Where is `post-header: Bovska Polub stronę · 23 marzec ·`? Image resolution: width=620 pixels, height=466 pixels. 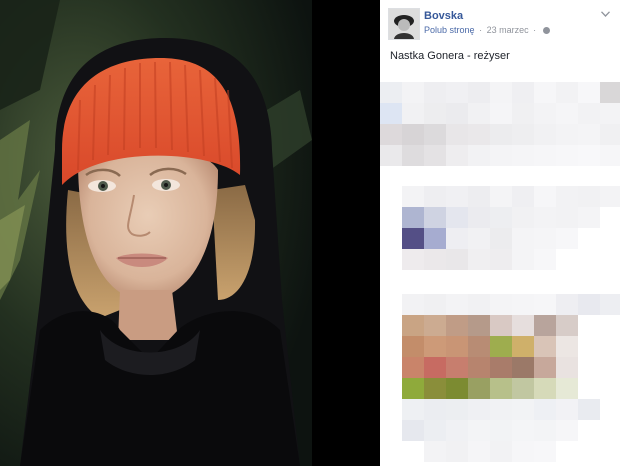 post-header: Bovska Polub stronę · 23 marzec · is located at coordinates (500, 23).